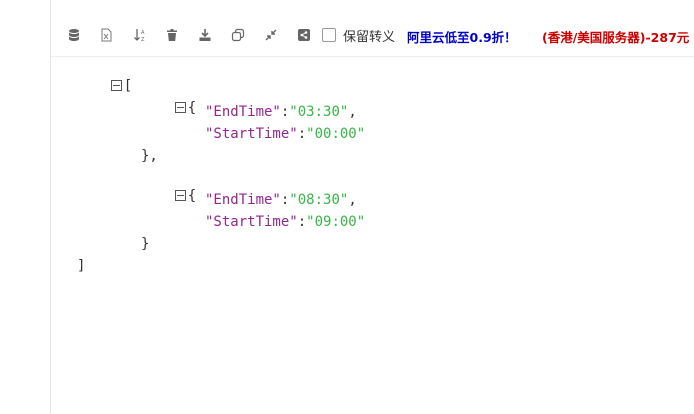  What do you see at coordinates (149, 156) in the screenshot?
I see `json-object-close: },` at bounding box center [149, 156].